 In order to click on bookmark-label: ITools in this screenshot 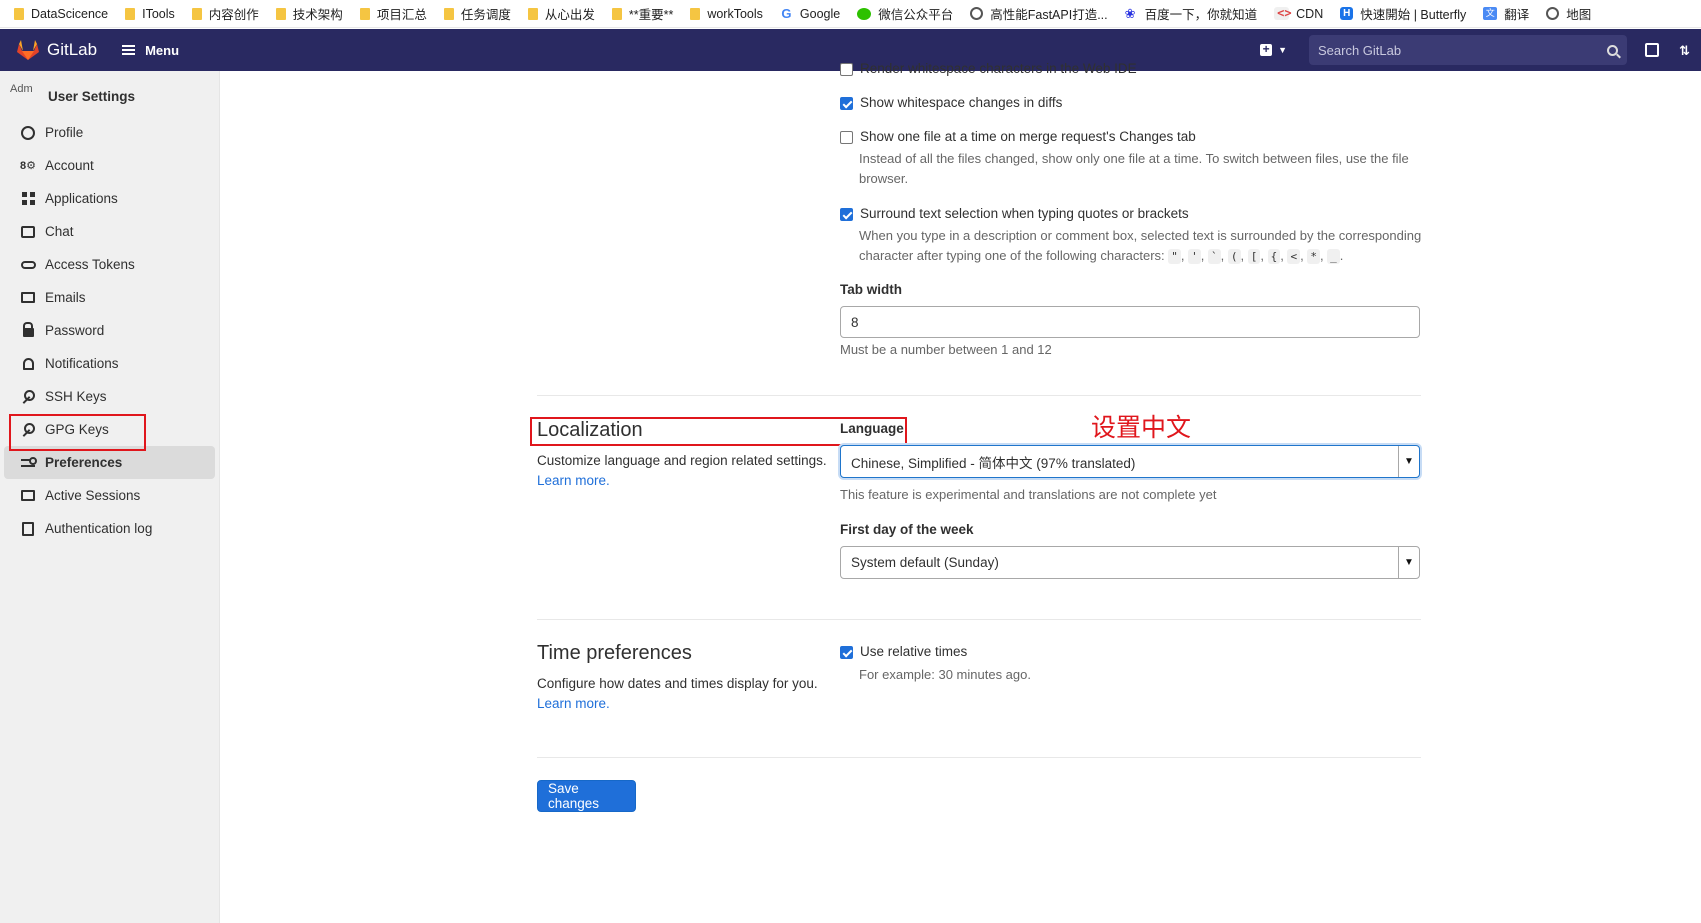, I will do `click(158, 13)`.